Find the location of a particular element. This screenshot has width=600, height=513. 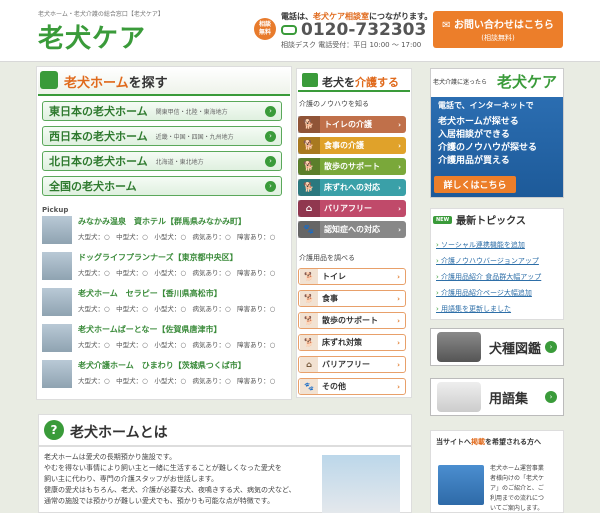

about-text: 老犬ホームは愛犬の長期預かり施設です。 is located at coordinates (110, 457).